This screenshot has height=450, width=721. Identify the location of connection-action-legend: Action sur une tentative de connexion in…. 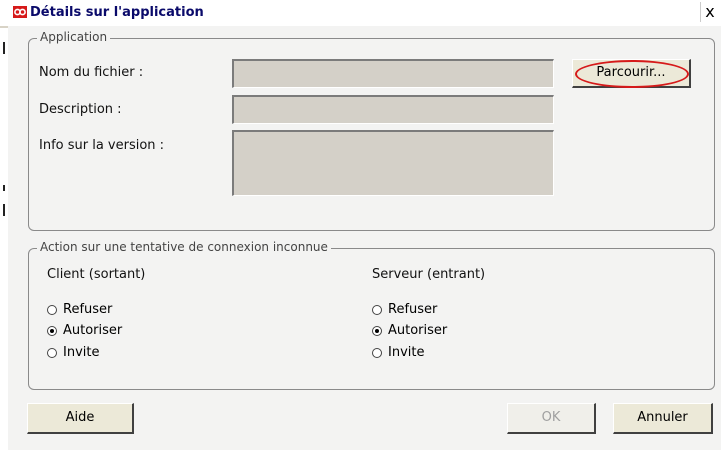
(184, 247).